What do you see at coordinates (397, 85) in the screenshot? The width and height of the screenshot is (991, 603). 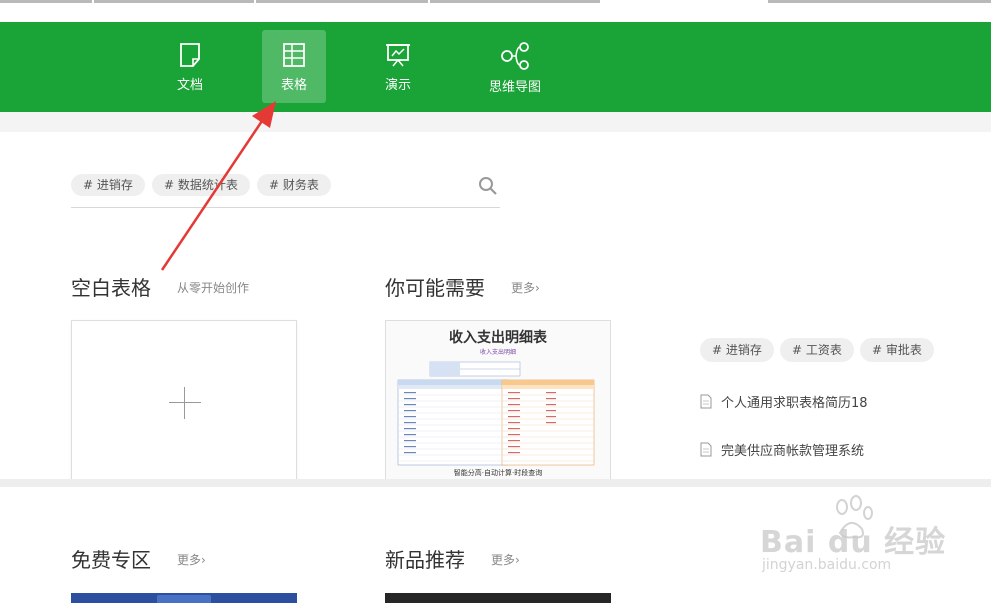 I see `nav-tab-label: 演示` at bounding box center [397, 85].